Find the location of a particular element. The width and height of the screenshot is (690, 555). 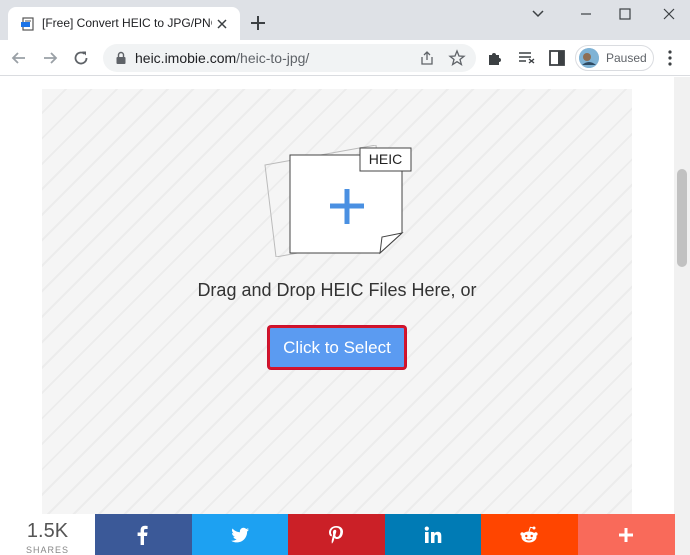

favicon-icon is located at coordinates (27, 24).